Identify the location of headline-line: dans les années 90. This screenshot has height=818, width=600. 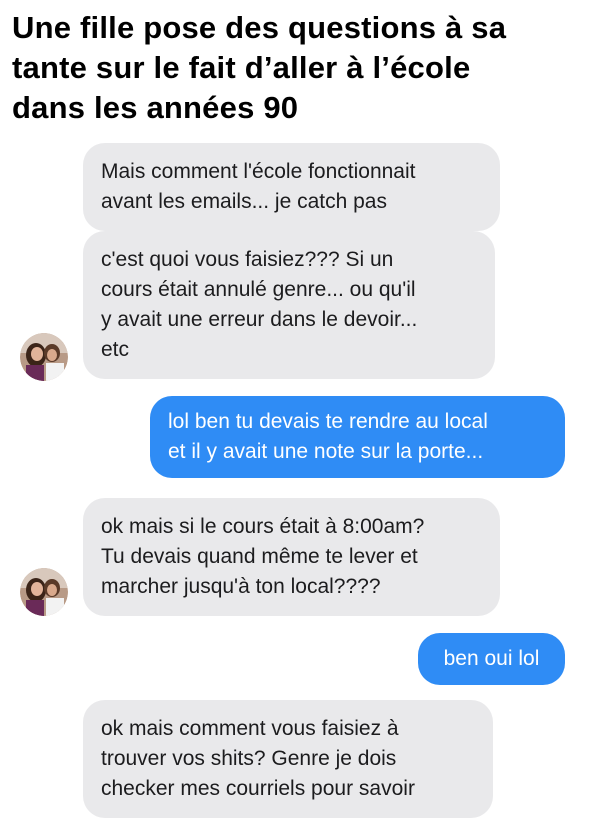
(155, 107).